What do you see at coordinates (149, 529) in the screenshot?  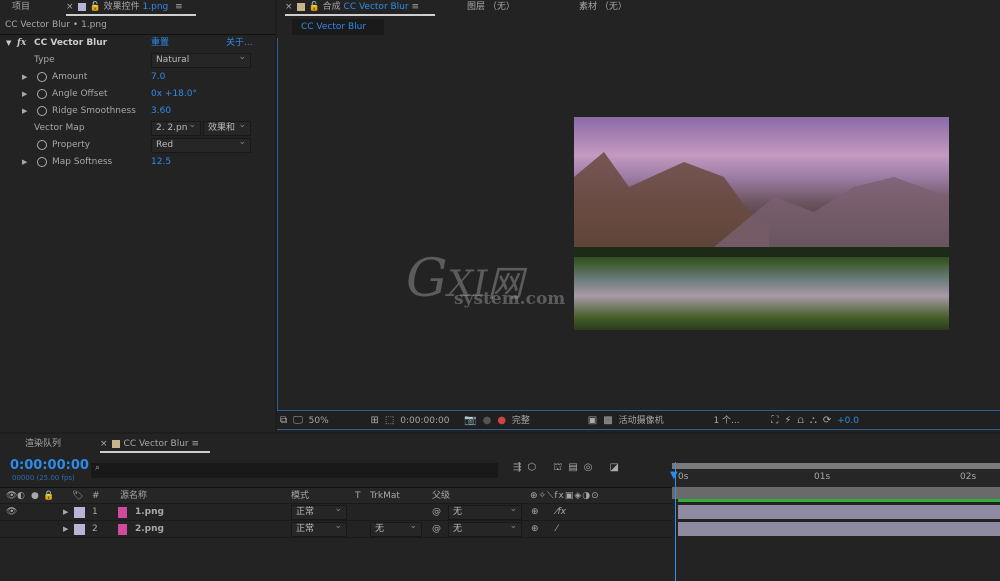 I see `layer-name: 2.png` at bounding box center [149, 529].